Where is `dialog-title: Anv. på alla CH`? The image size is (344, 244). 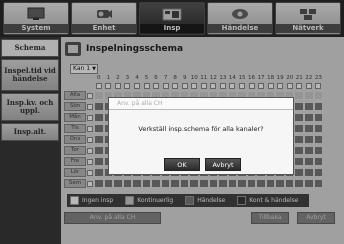 dialog-title: Anv. på alla CH is located at coordinates (201, 104).